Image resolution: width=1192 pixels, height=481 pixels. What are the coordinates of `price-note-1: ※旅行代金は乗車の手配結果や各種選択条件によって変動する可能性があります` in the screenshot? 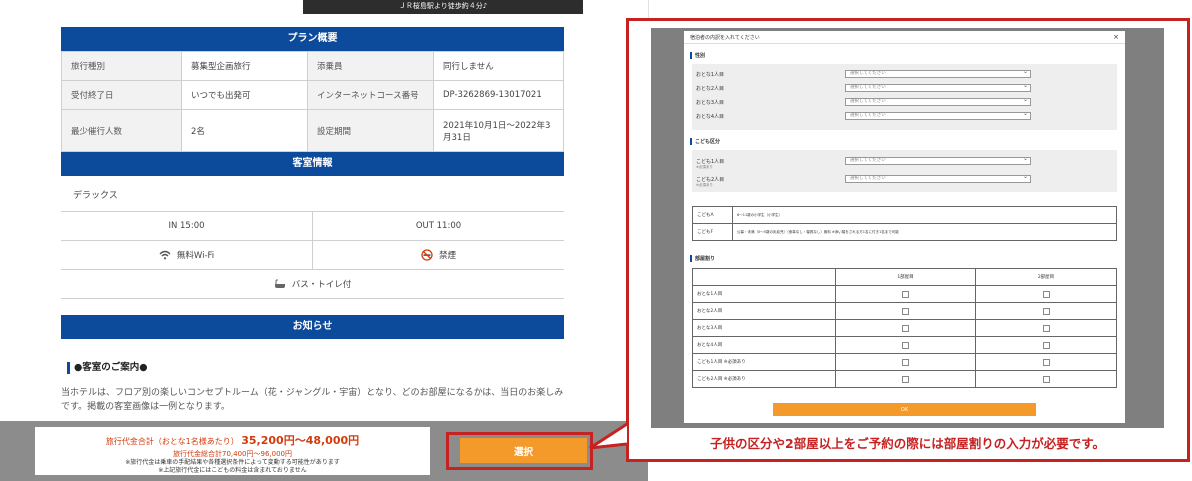 It's located at (232, 462).